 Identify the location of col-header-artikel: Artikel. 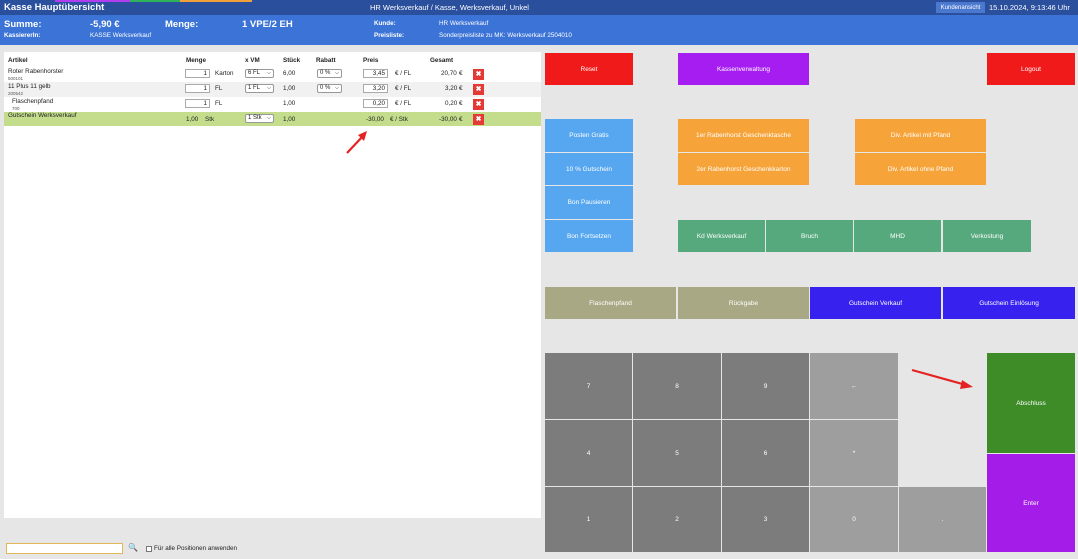
(18, 60).